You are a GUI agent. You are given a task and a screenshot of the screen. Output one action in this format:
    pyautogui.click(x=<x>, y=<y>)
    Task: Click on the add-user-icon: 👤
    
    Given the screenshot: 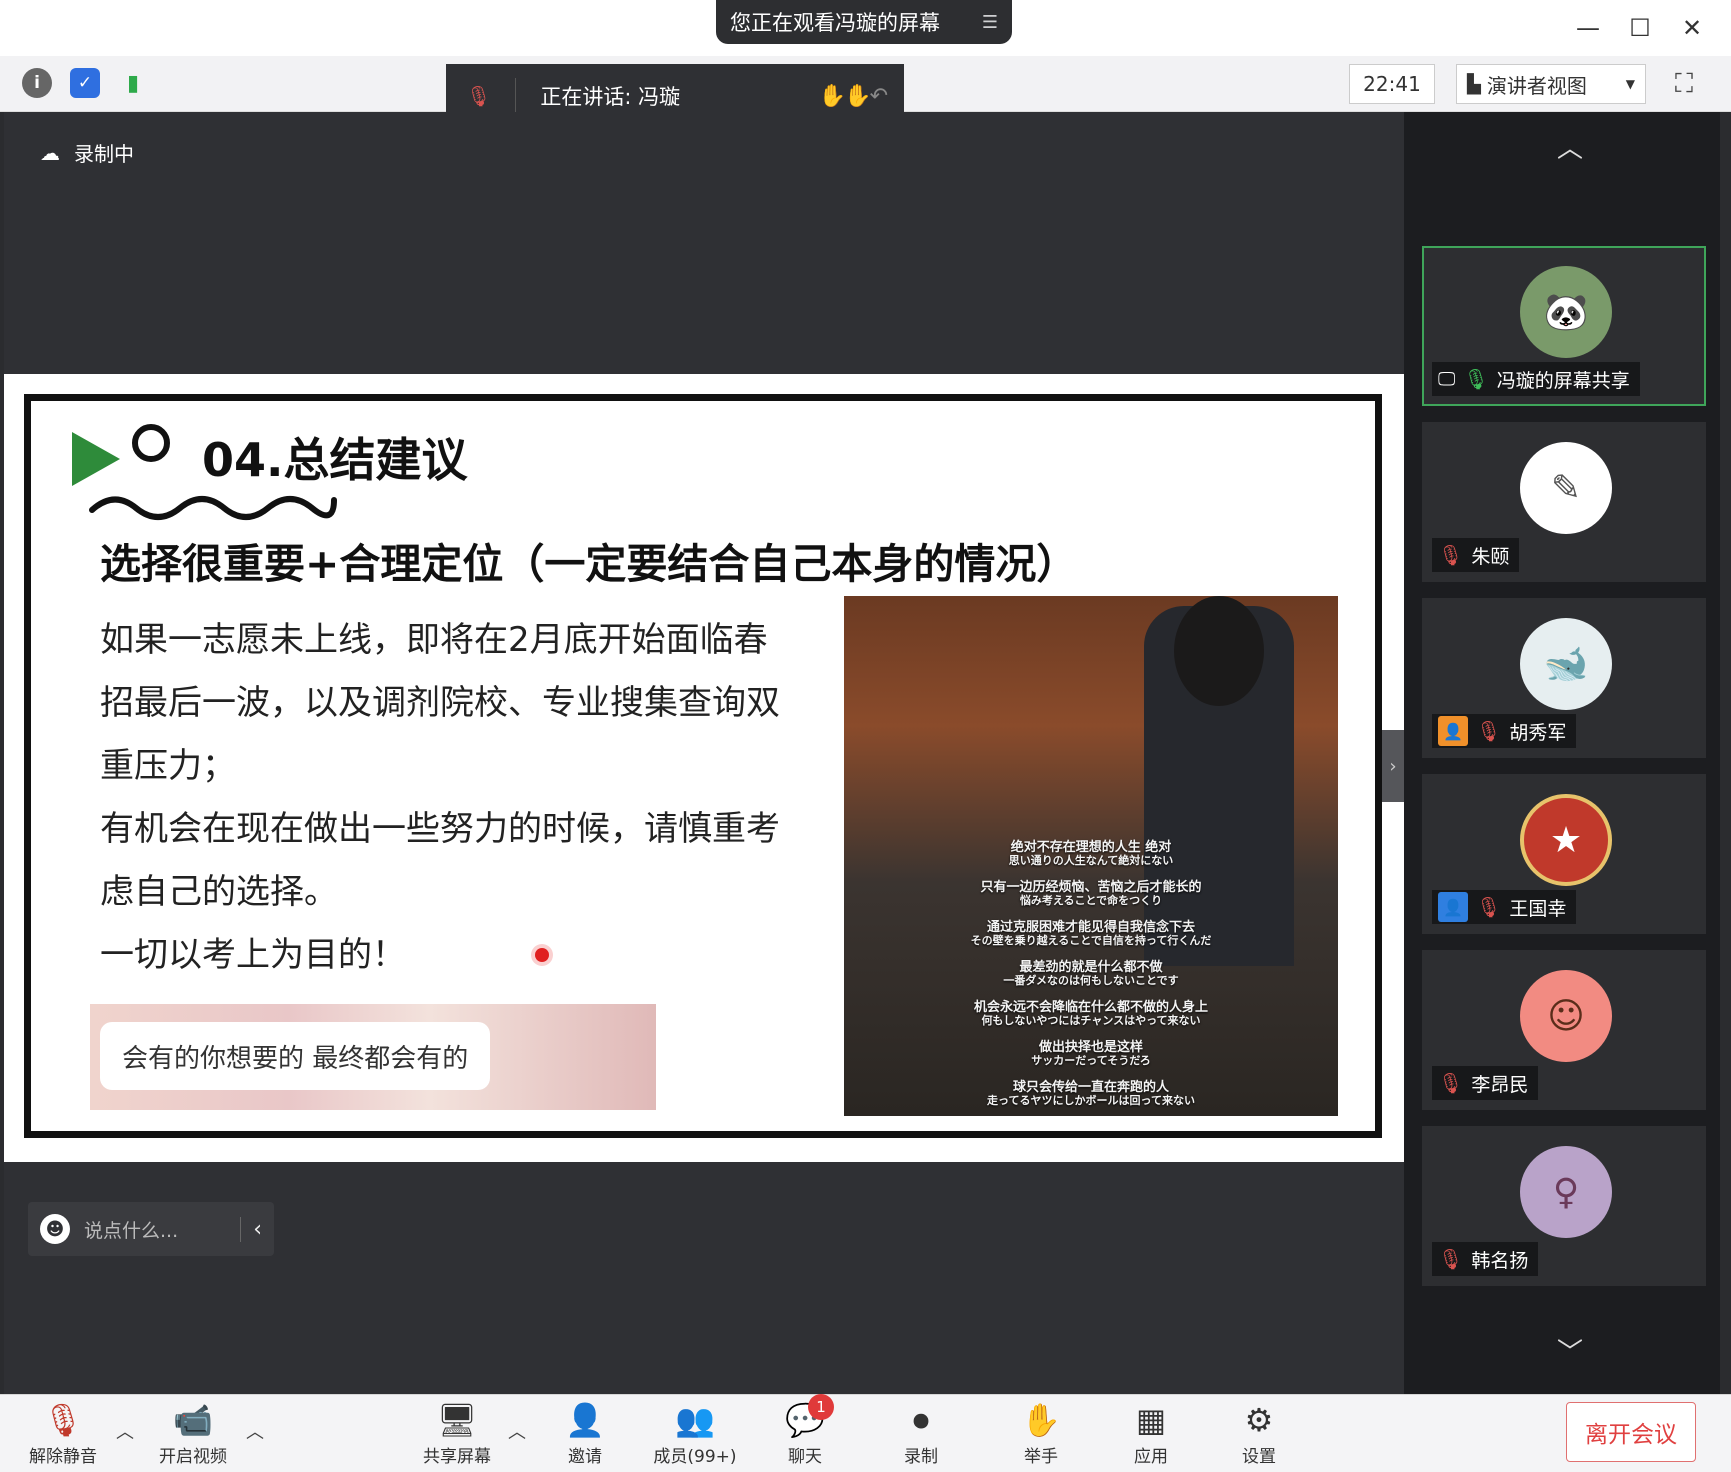 What is the action you would take?
    pyautogui.click(x=585, y=1420)
    